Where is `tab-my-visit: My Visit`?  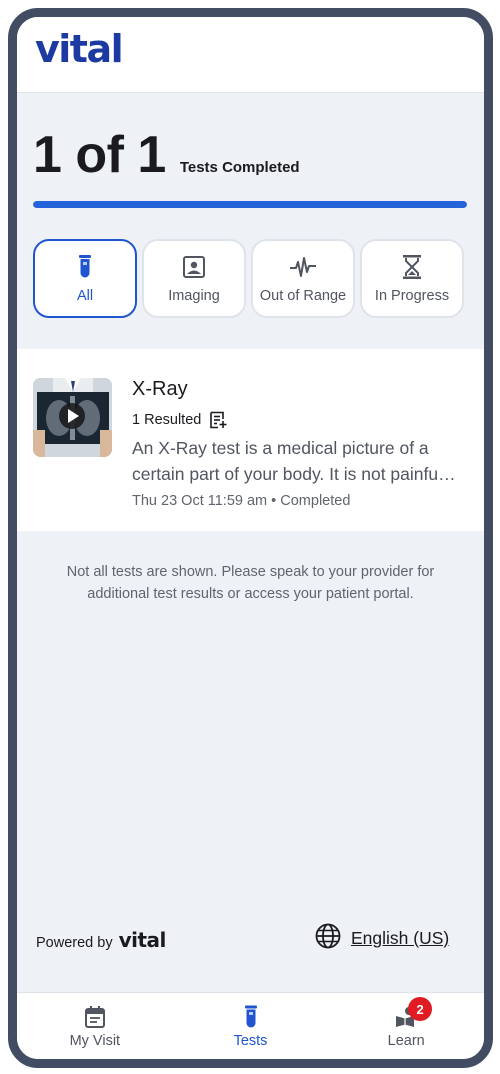 tab-my-visit: My Visit is located at coordinates (95, 1026).